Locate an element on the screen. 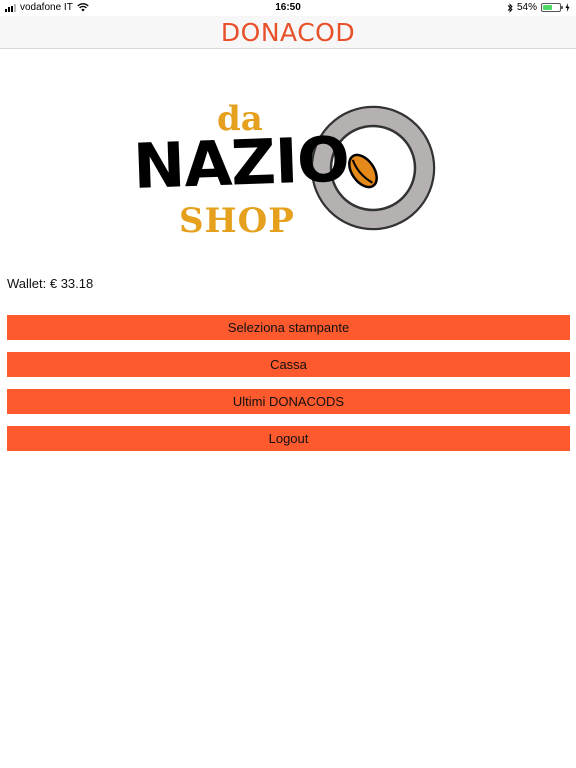 The width and height of the screenshot is (576, 768). wallet-balance: Wallet: € 33.18 is located at coordinates (50, 283).